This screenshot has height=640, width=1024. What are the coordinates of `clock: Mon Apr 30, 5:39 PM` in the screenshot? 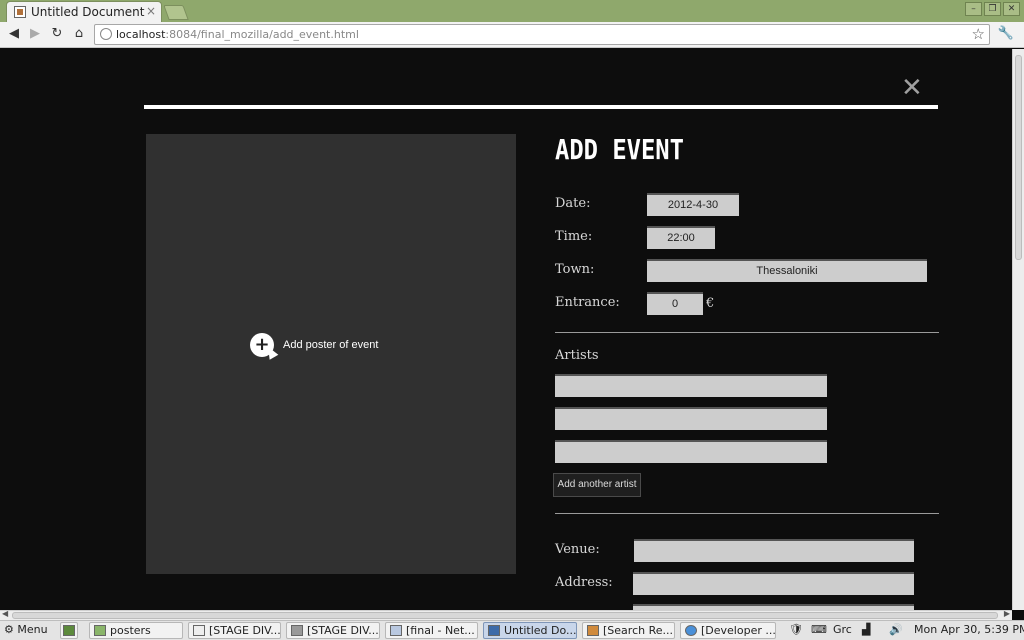 It's located at (969, 629).